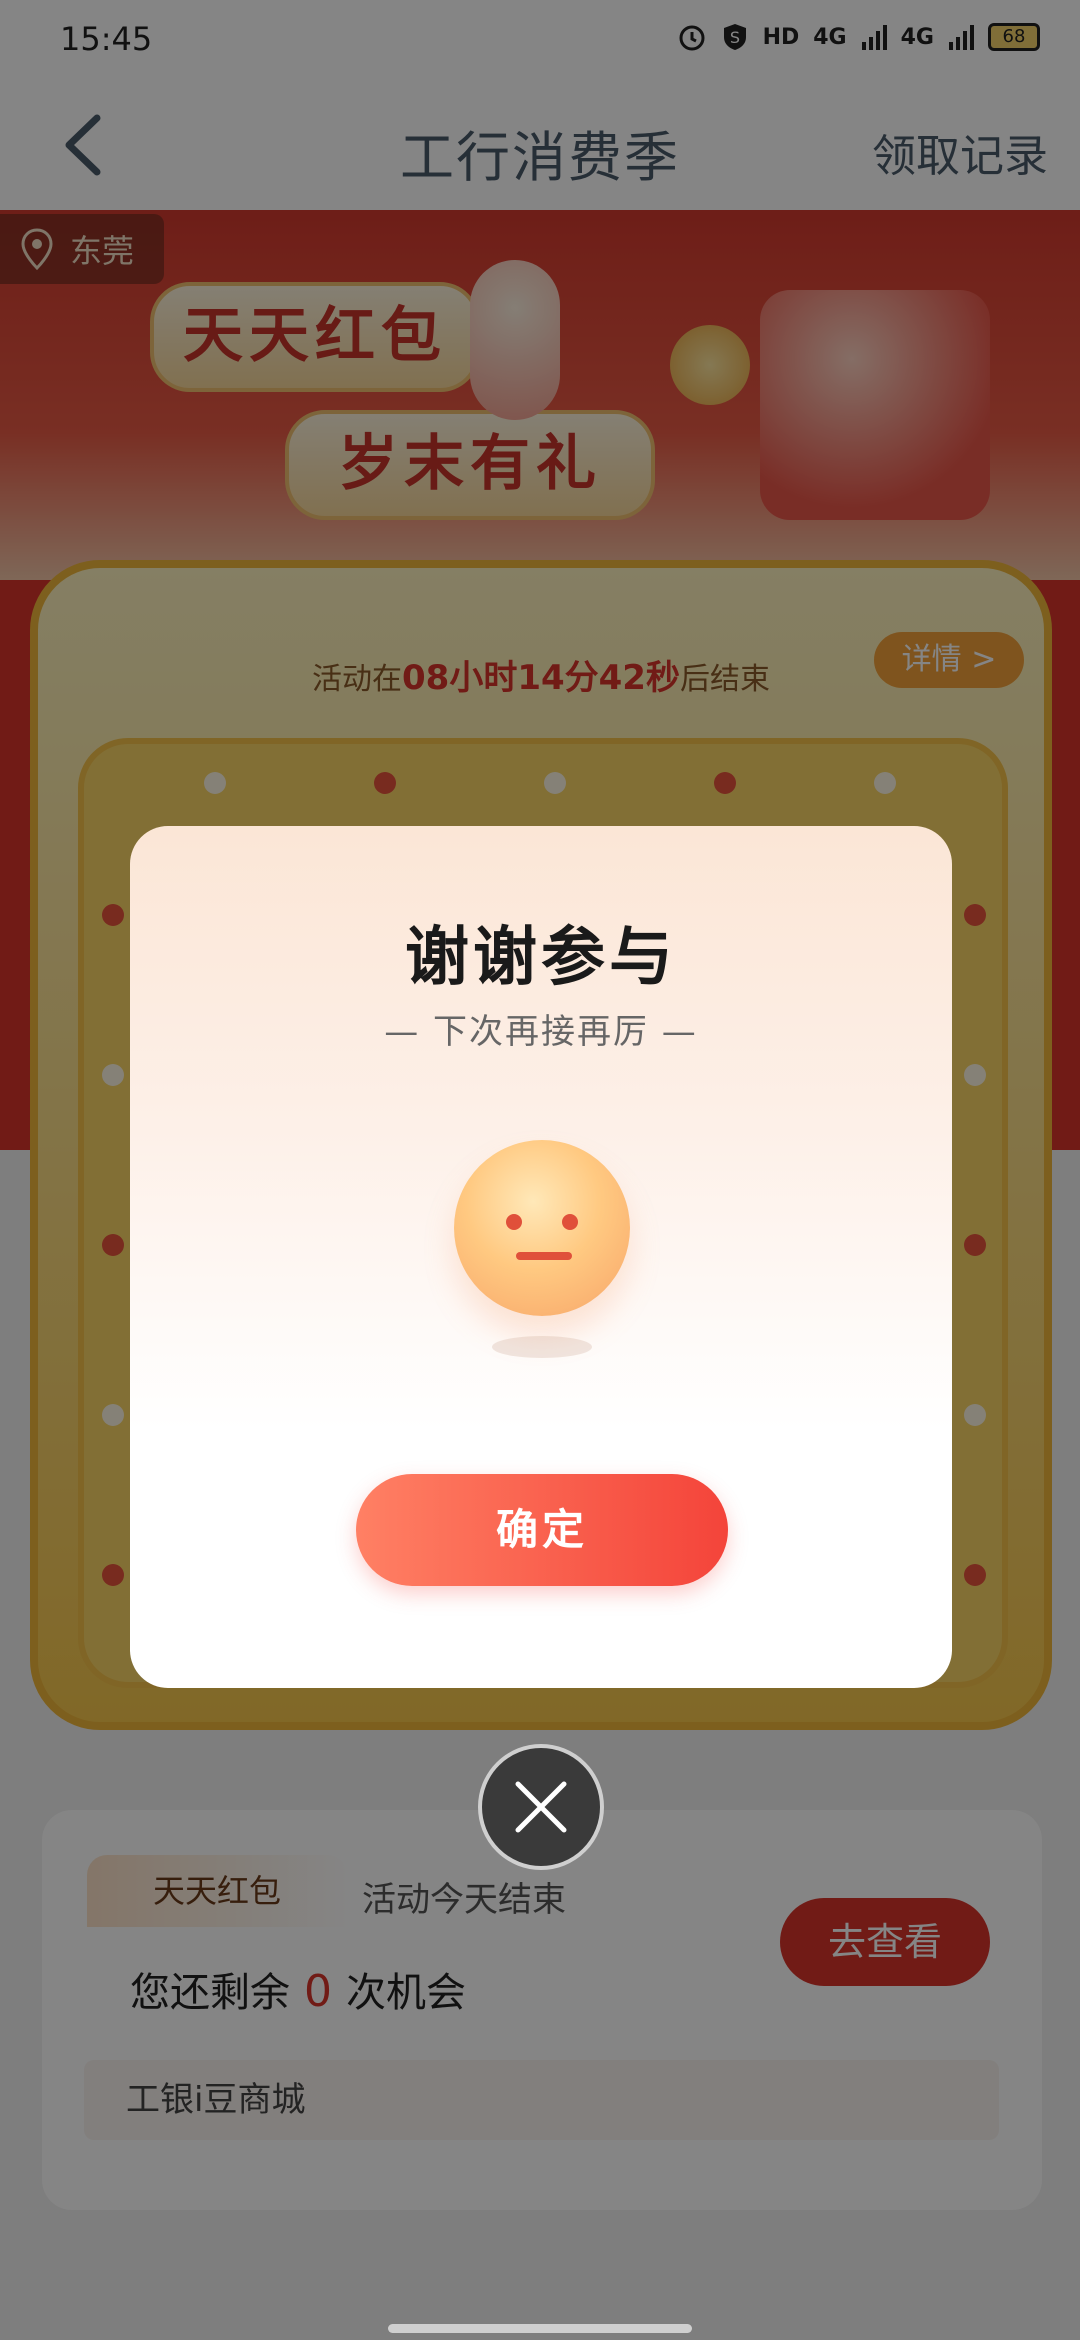 The image size is (1080, 2340). What do you see at coordinates (542, 1530) in the screenshot?
I see `confirm-button: 确定` at bounding box center [542, 1530].